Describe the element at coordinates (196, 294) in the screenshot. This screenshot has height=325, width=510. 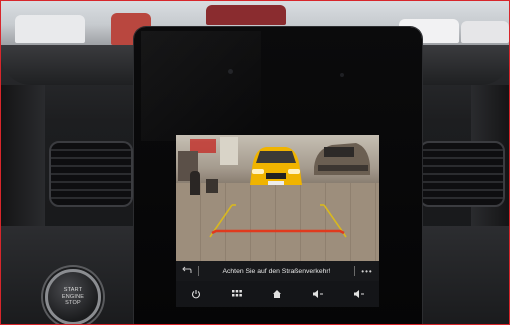
I see `power-icon` at that location.